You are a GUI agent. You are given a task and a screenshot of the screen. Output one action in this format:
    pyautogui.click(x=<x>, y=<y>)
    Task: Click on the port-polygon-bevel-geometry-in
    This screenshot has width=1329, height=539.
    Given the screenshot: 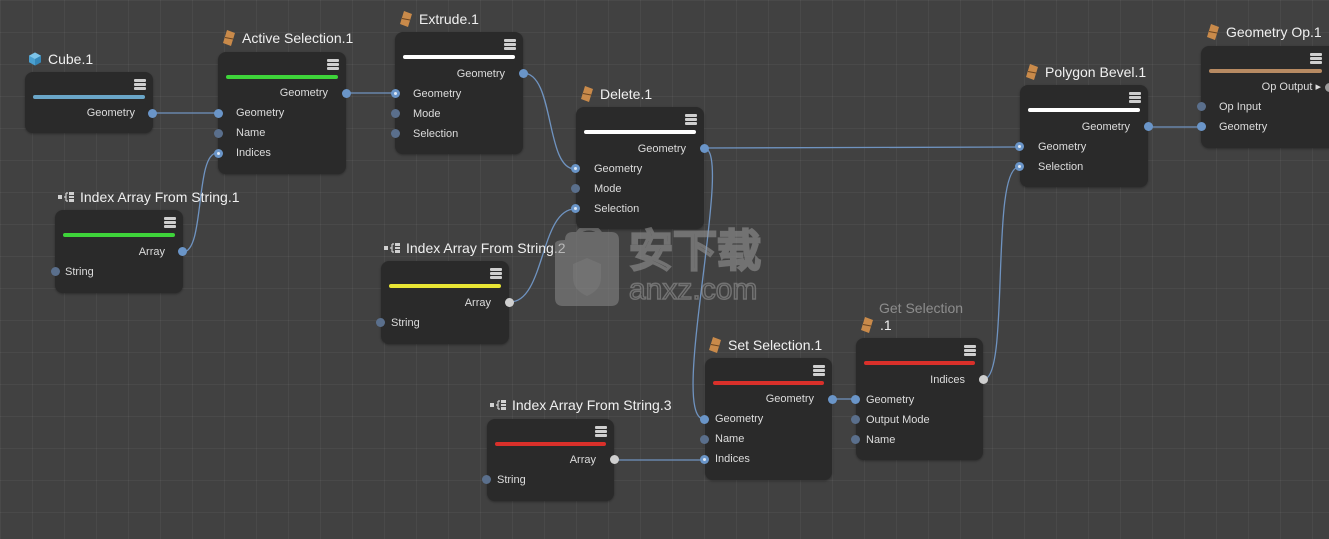 What is the action you would take?
    pyautogui.click(x=1019, y=146)
    